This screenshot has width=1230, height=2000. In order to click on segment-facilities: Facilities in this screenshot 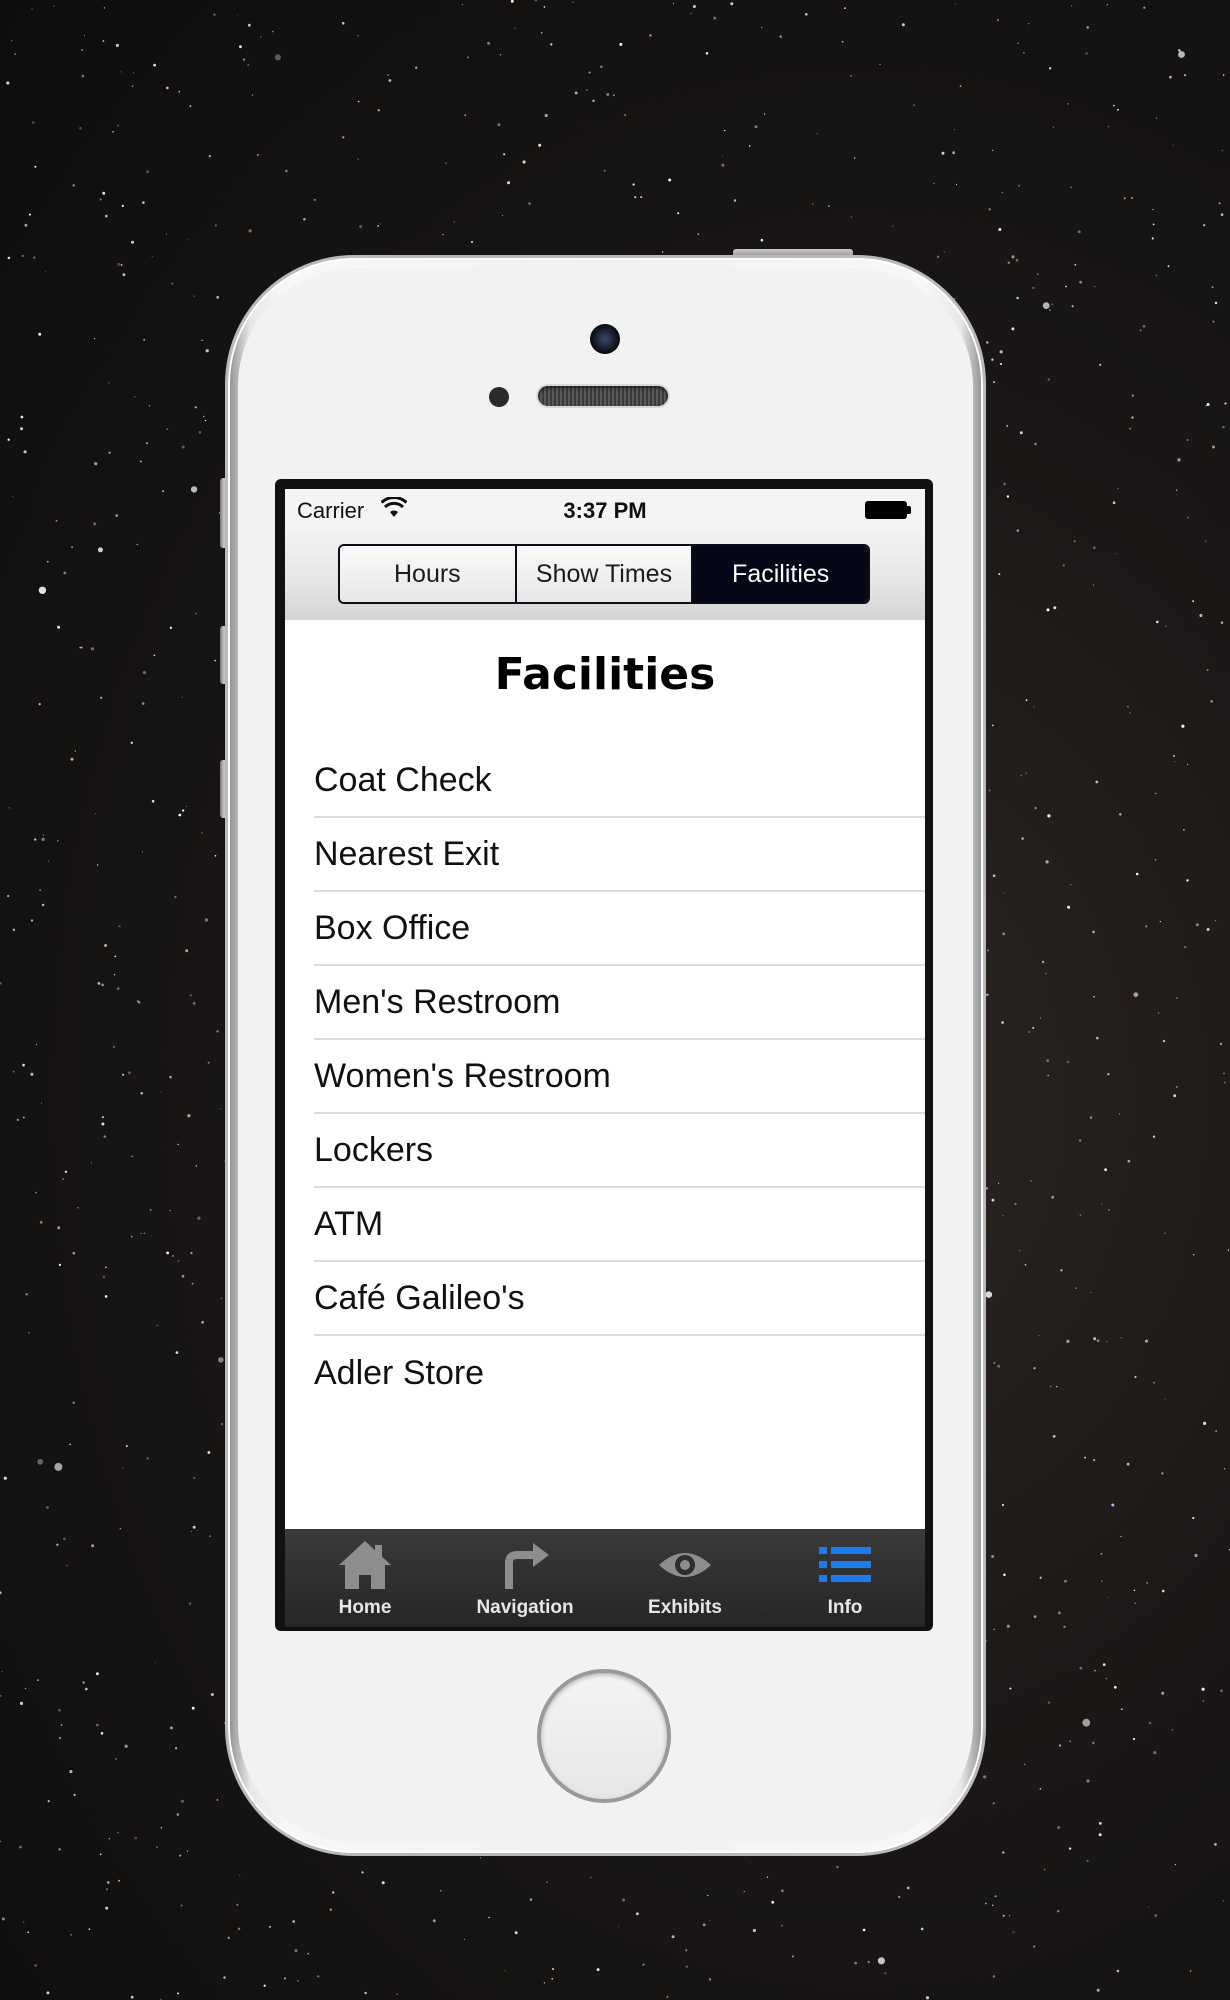, I will do `click(780, 574)`.